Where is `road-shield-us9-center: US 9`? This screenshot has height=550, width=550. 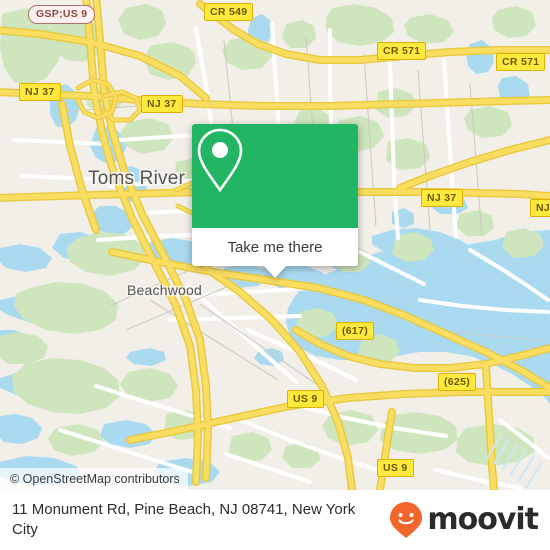 road-shield-us9-center: US 9 is located at coordinates (305, 399).